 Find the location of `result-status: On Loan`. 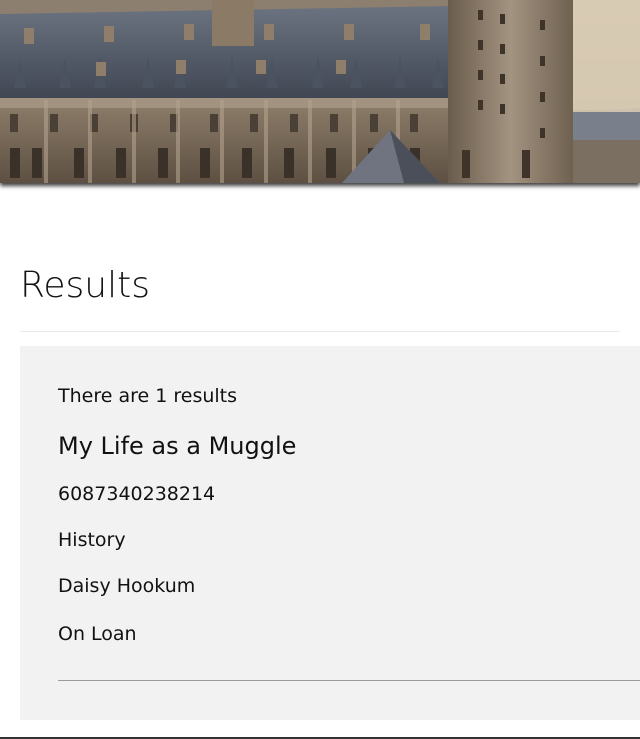

result-status: On Loan is located at coordinates (97, 634).